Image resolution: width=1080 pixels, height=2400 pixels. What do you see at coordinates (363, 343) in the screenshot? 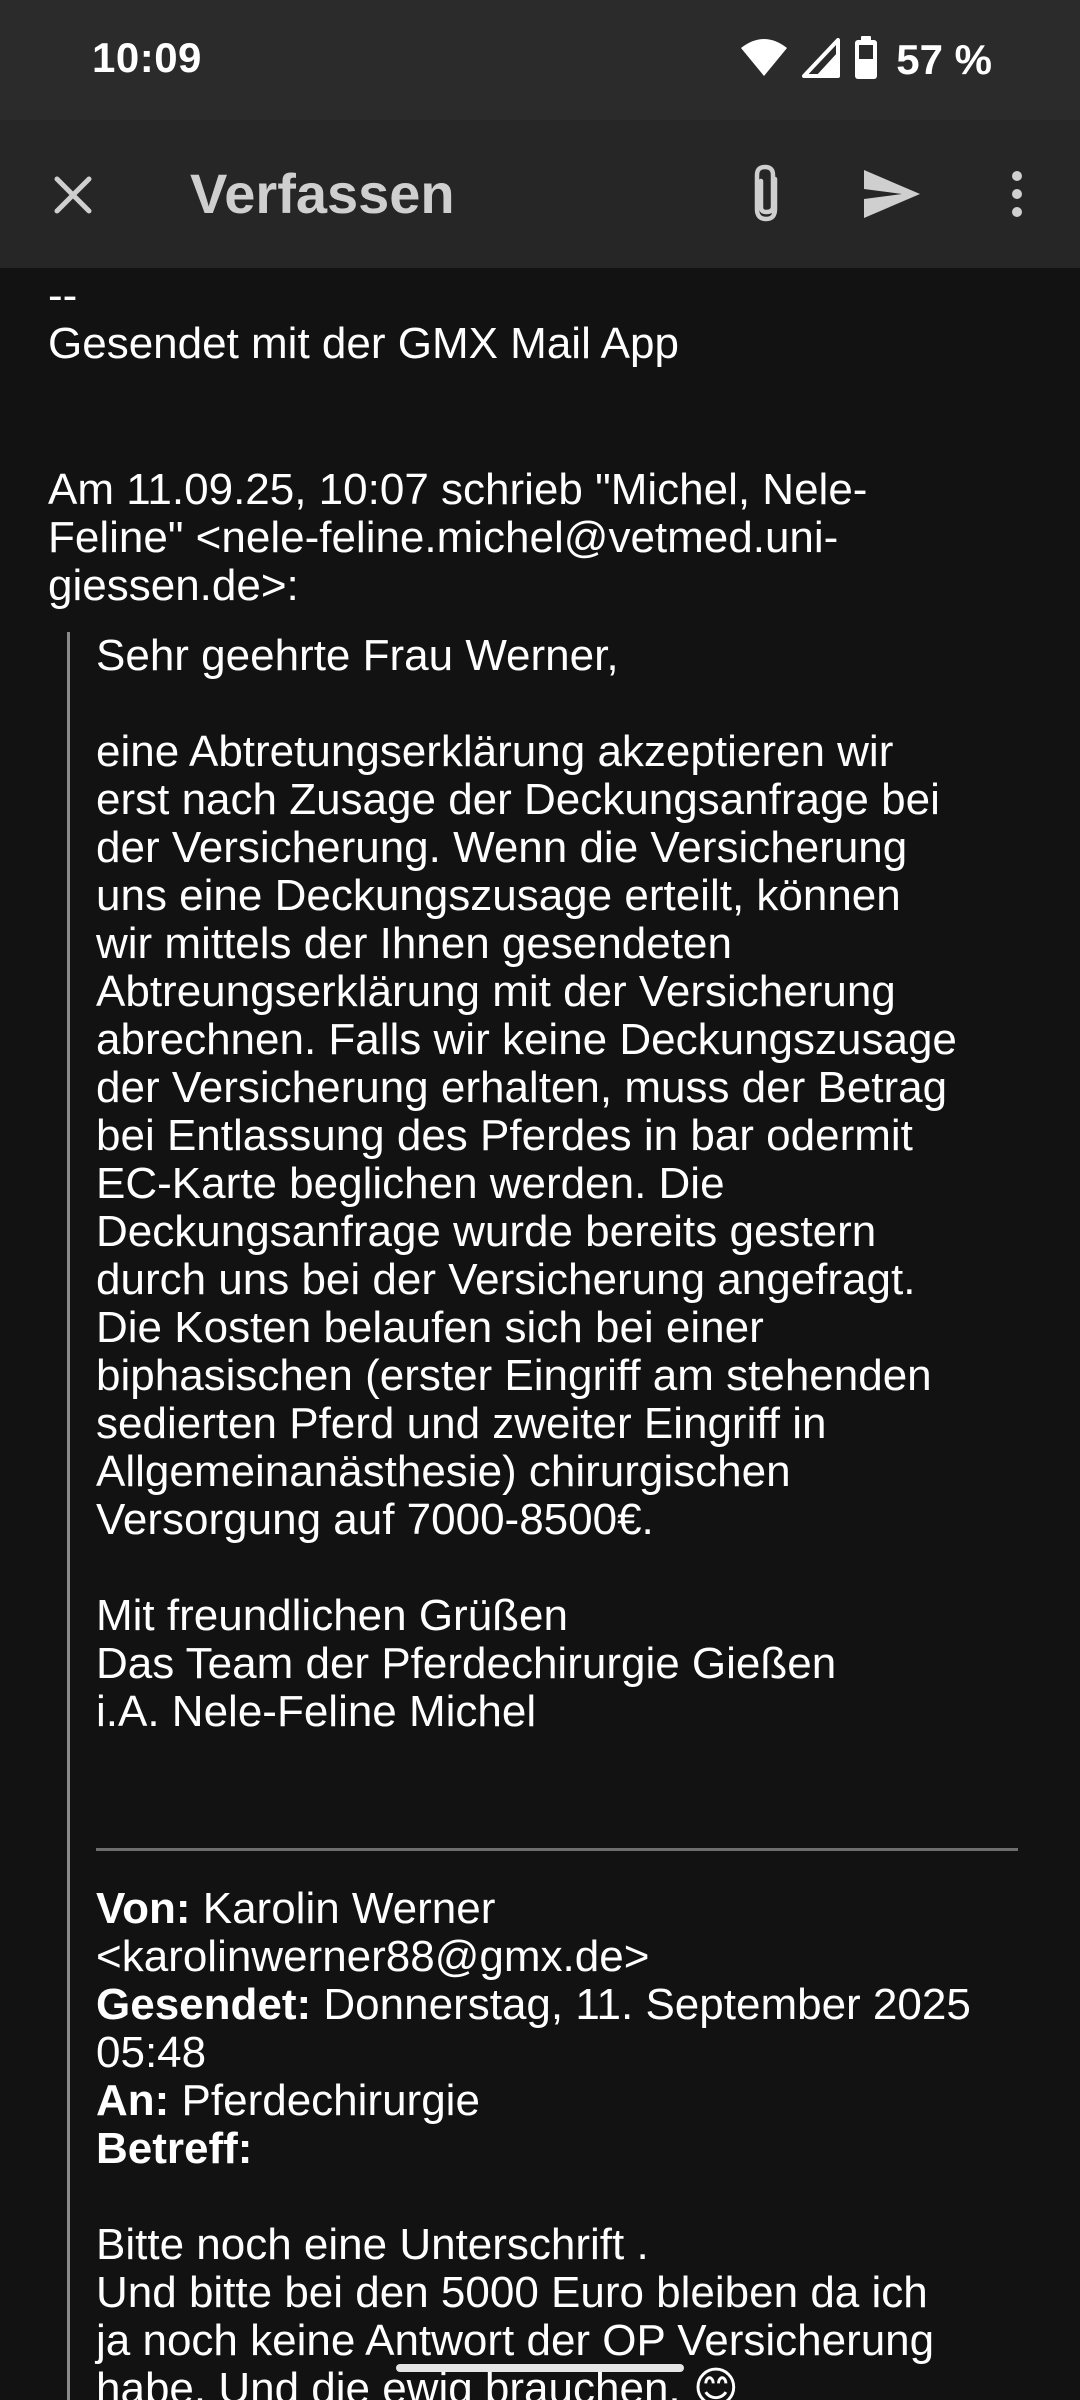
I see `signature-text: Gesendet mit der GMX Mail App` at bounding box center [363, 343].